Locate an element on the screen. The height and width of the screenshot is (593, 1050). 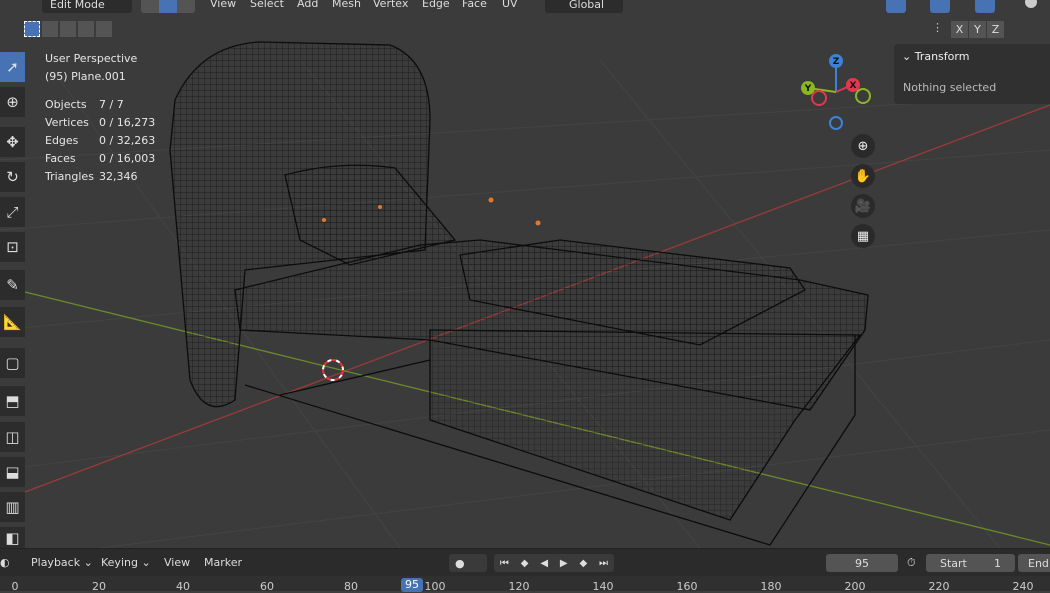
select-intersect-icon is located at coordinates (104, 29).